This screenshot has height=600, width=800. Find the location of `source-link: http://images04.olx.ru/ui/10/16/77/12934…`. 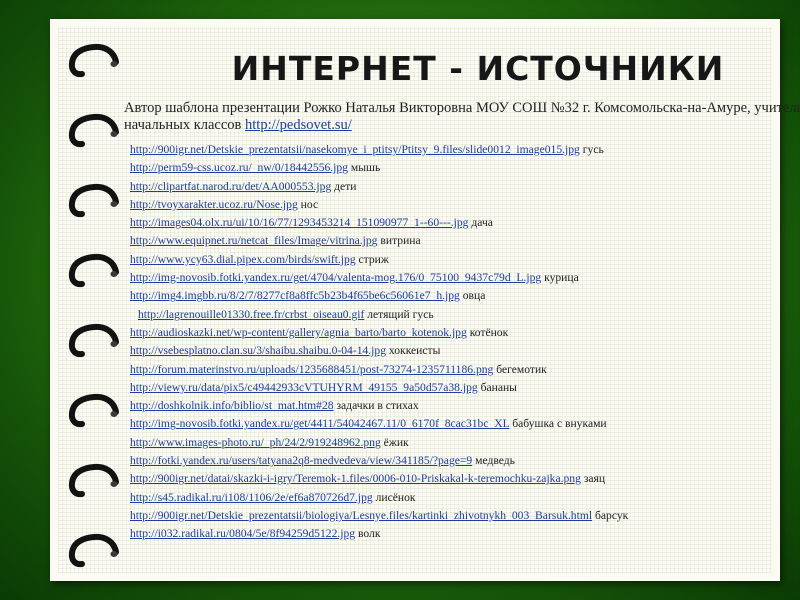

source-link: http://images04.olx.ru/ui/10/16/77/12934… is located at coordinates (299, 222).